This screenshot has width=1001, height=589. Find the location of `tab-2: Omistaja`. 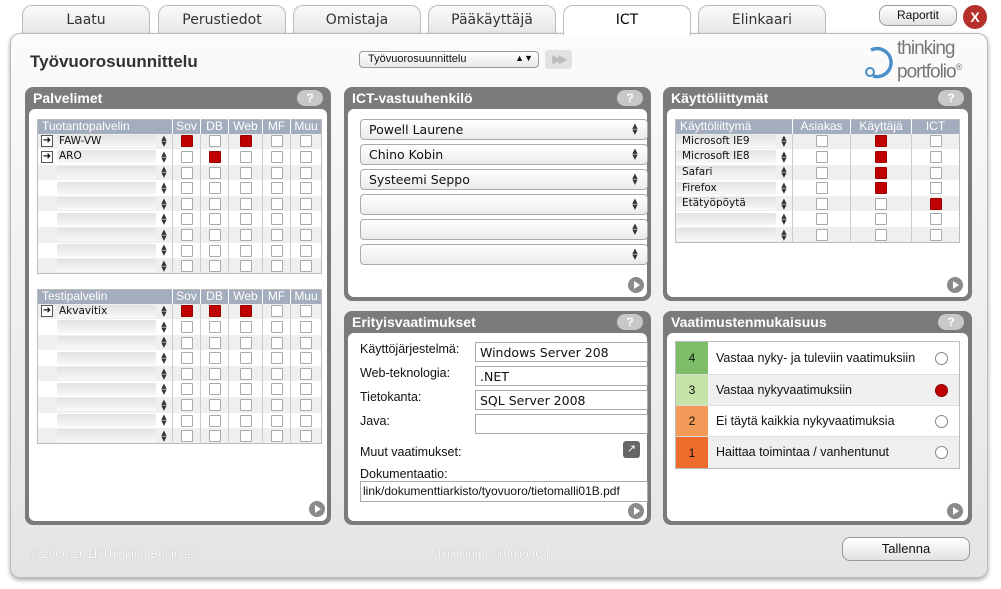

tab-2: Omistaja is located at coordinates (357, 20).